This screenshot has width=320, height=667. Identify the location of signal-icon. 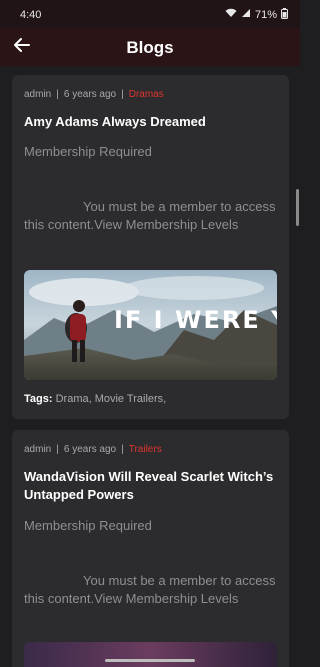
(246, 14).